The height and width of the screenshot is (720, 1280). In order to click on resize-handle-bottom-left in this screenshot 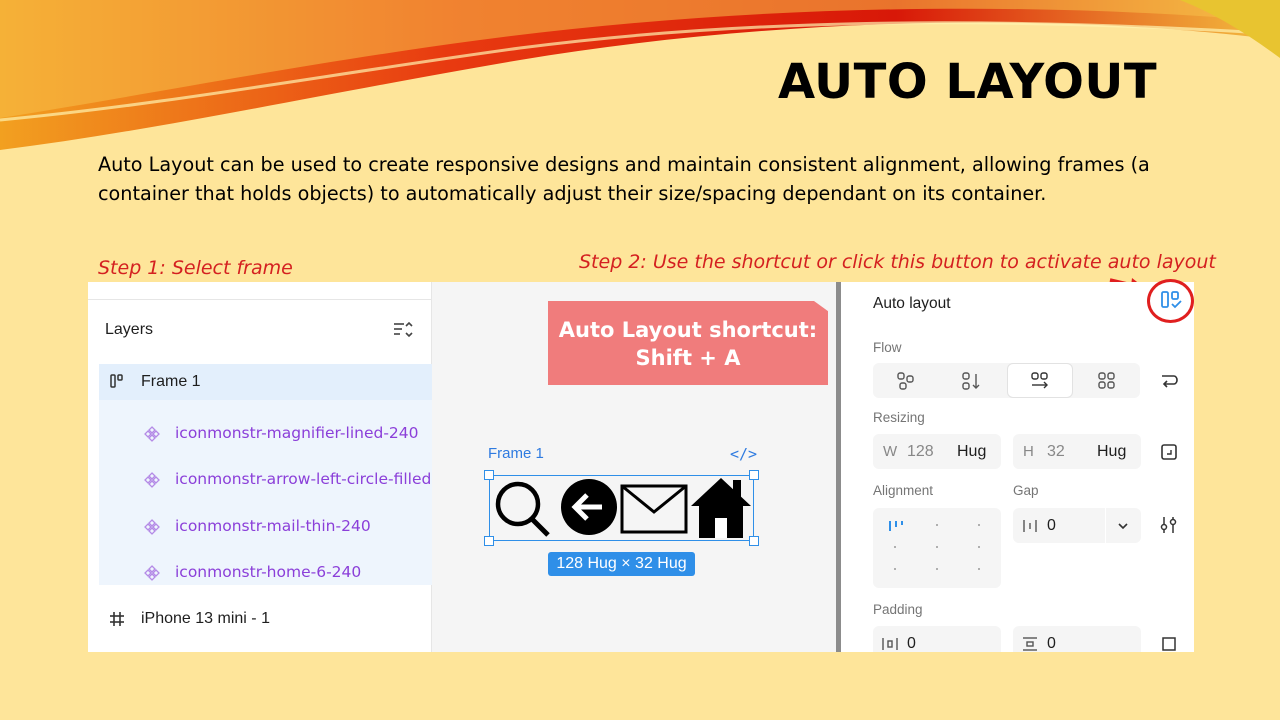, I will do `click(489, 541)`.